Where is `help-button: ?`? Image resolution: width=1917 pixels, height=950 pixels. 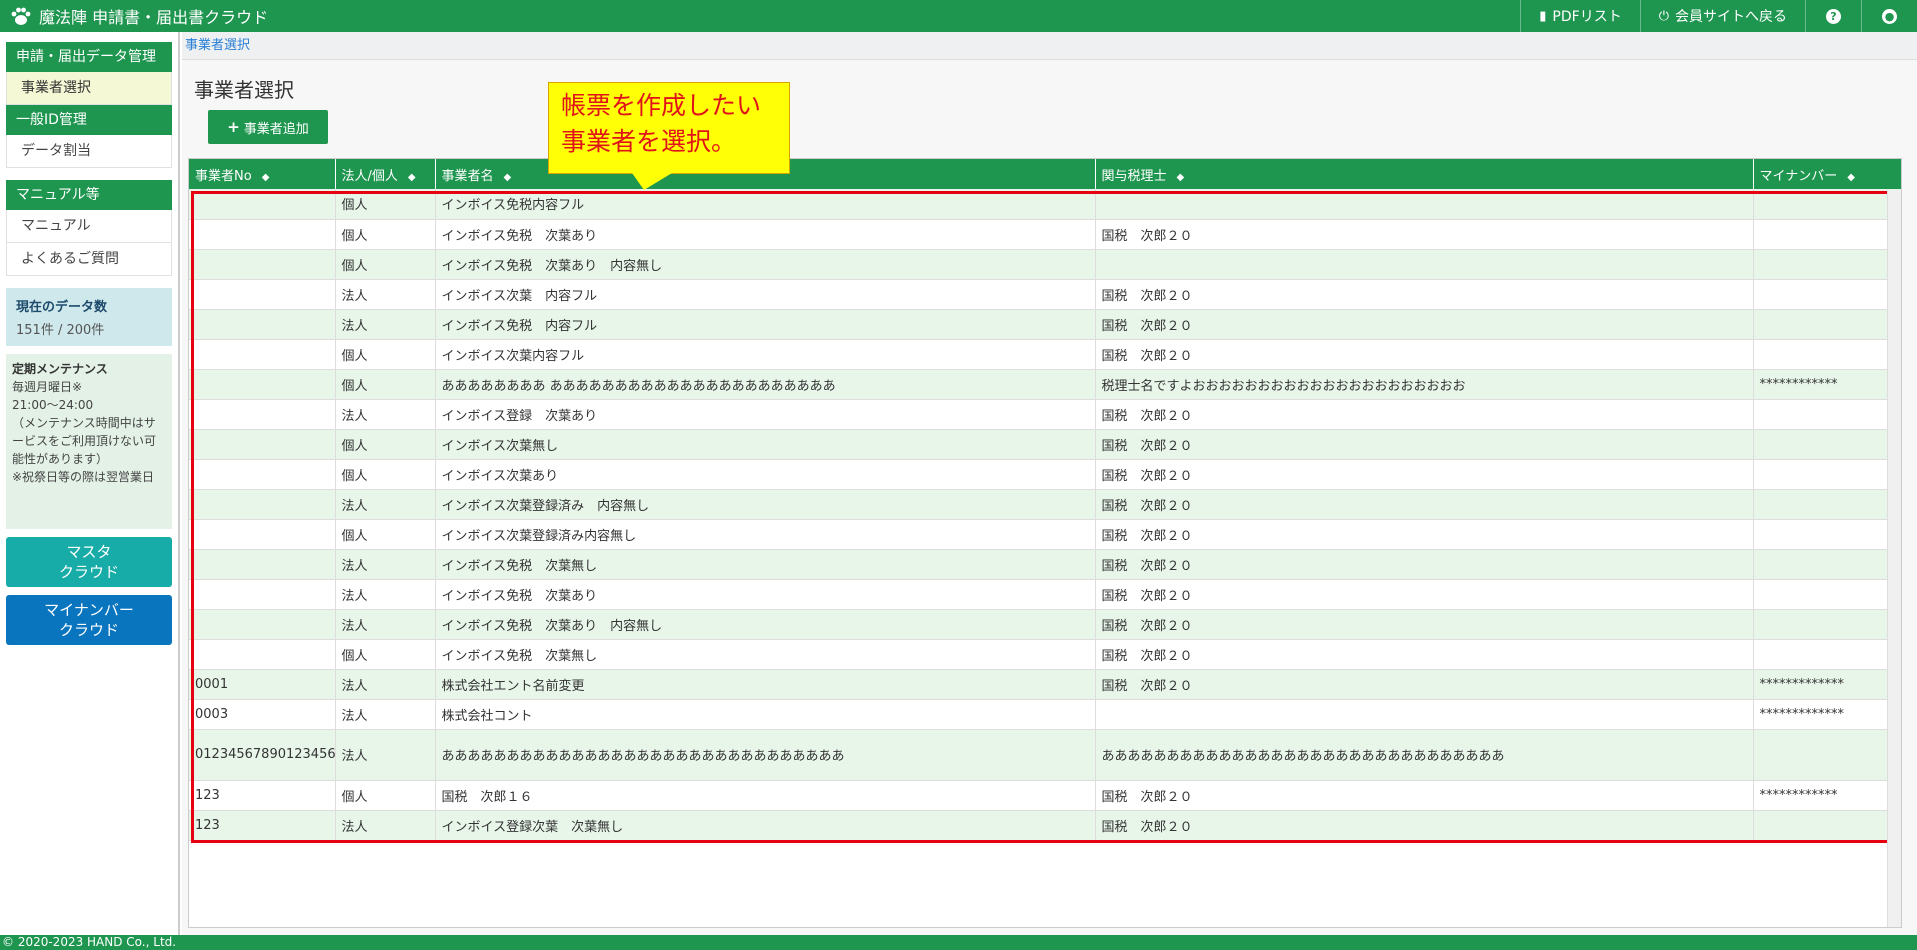 help-button: ? is located at coordinates (1833, 16).